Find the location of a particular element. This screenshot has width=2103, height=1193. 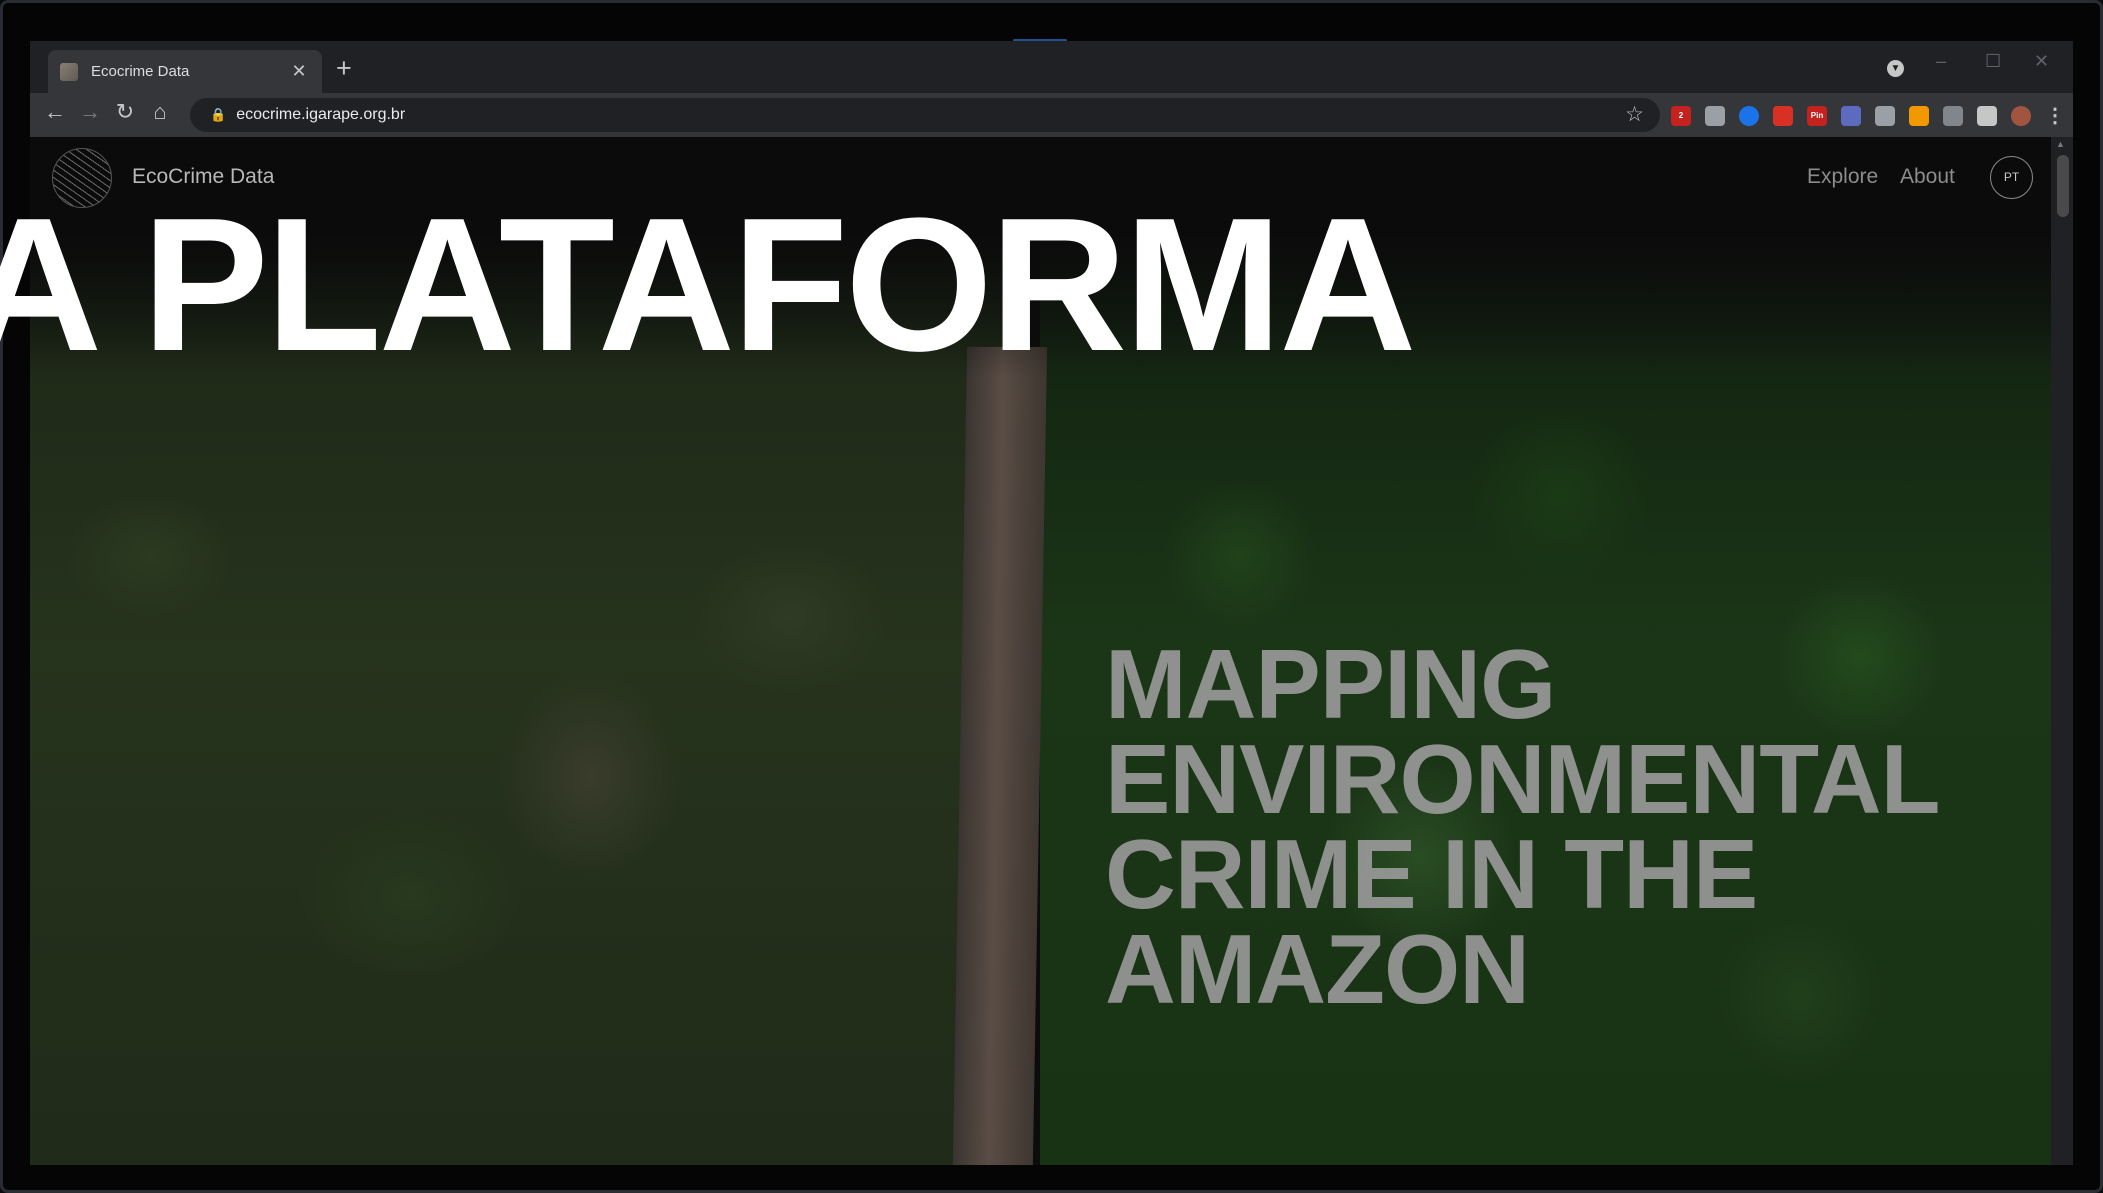

extension-screen-icon is located at coordinates (1851, 116).